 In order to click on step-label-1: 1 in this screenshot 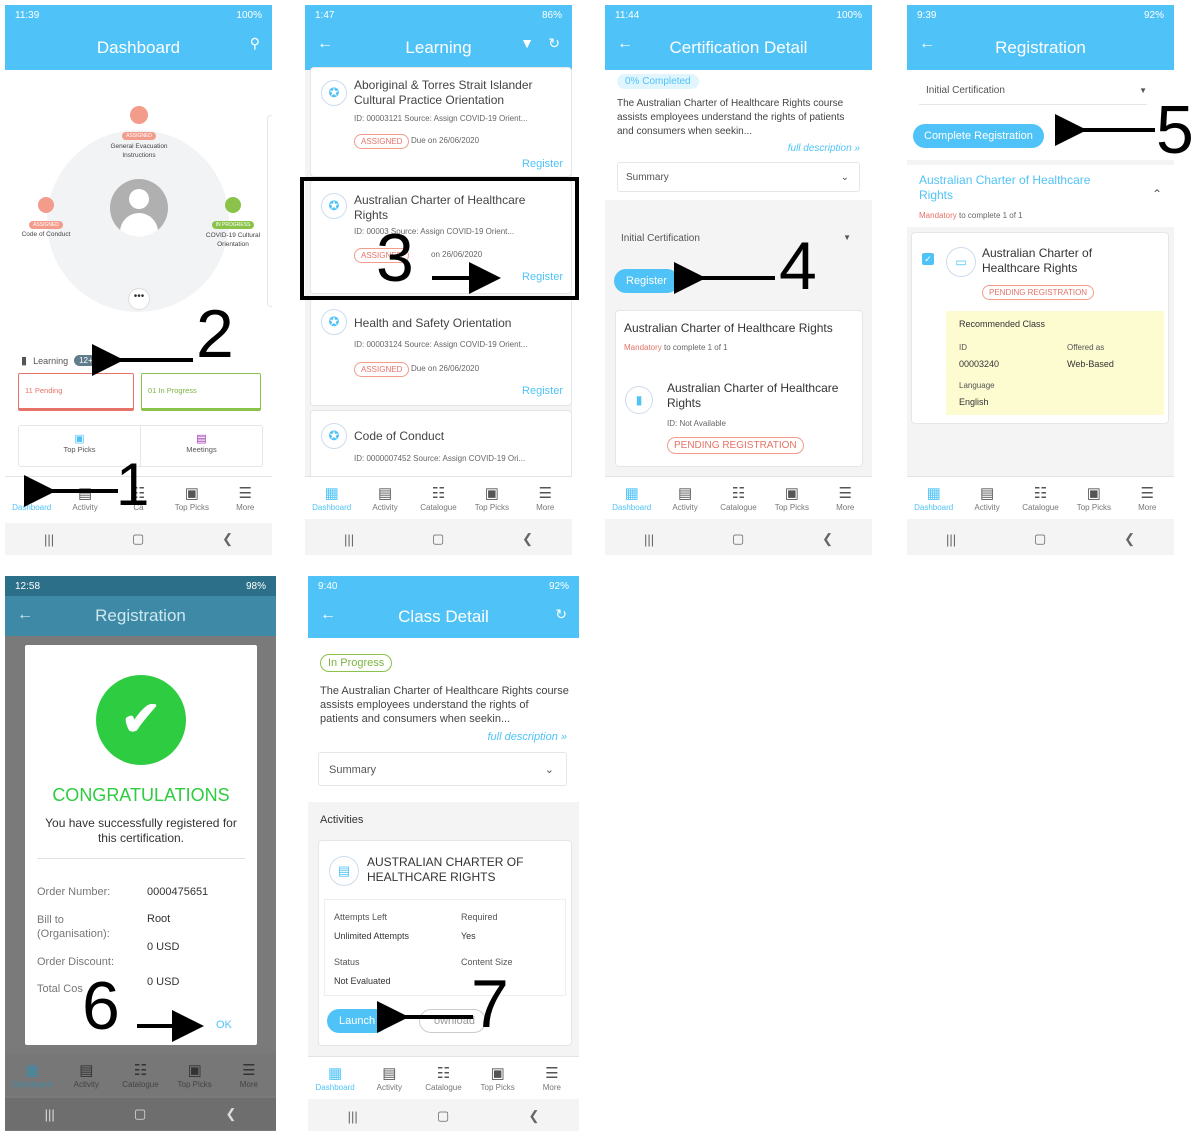, I will do `click(133, 484)`.